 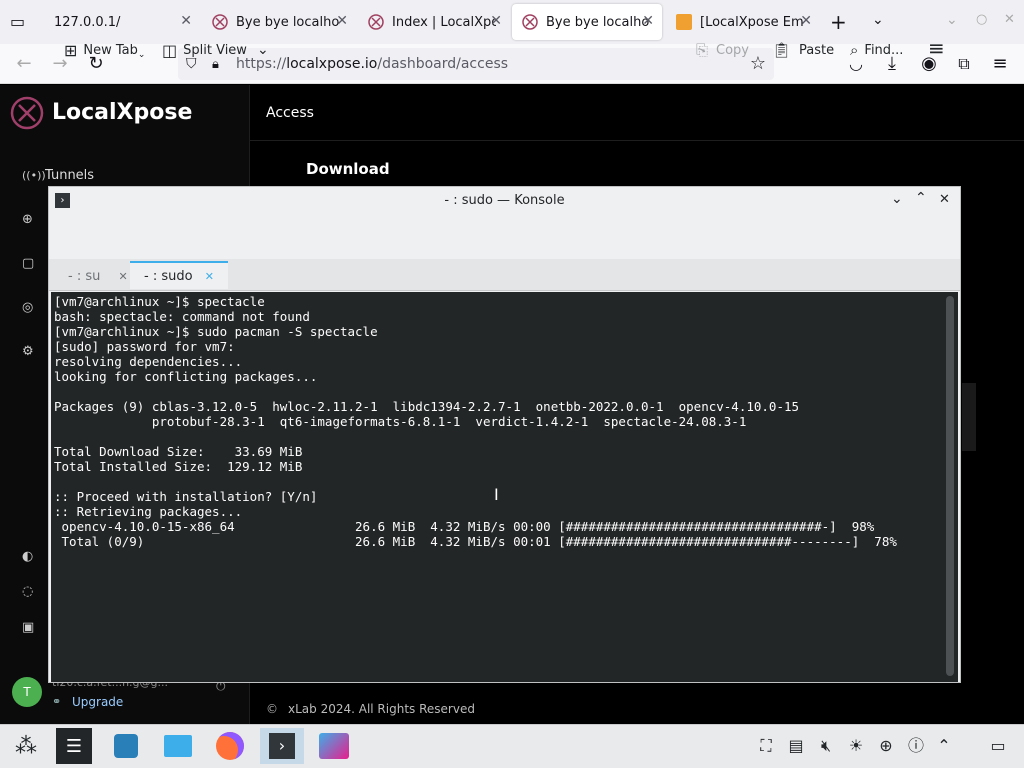 I want to click on tab-title: 127.0.0.1/, so click(x=87, y=22).